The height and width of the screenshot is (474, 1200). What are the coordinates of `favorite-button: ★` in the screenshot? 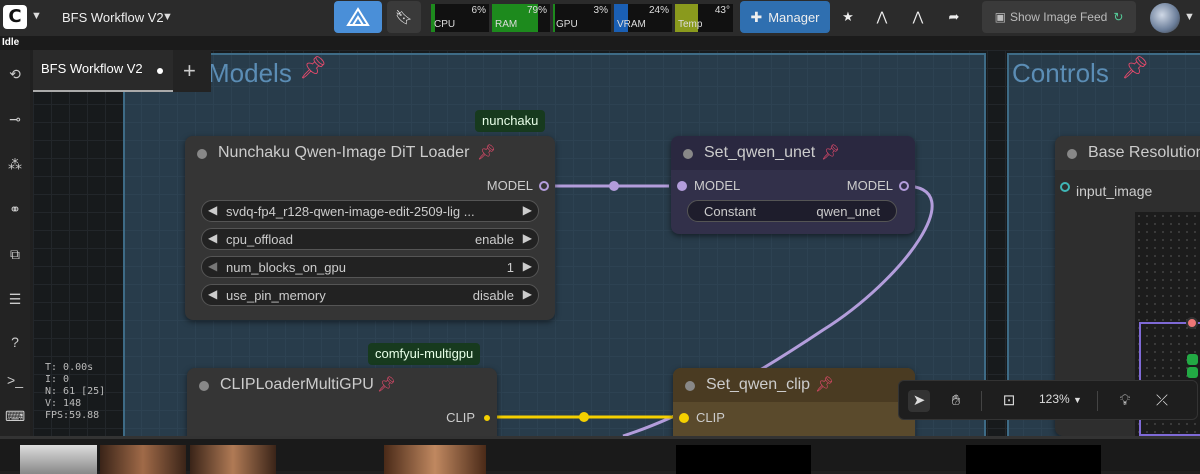 It's located at (848, 17).